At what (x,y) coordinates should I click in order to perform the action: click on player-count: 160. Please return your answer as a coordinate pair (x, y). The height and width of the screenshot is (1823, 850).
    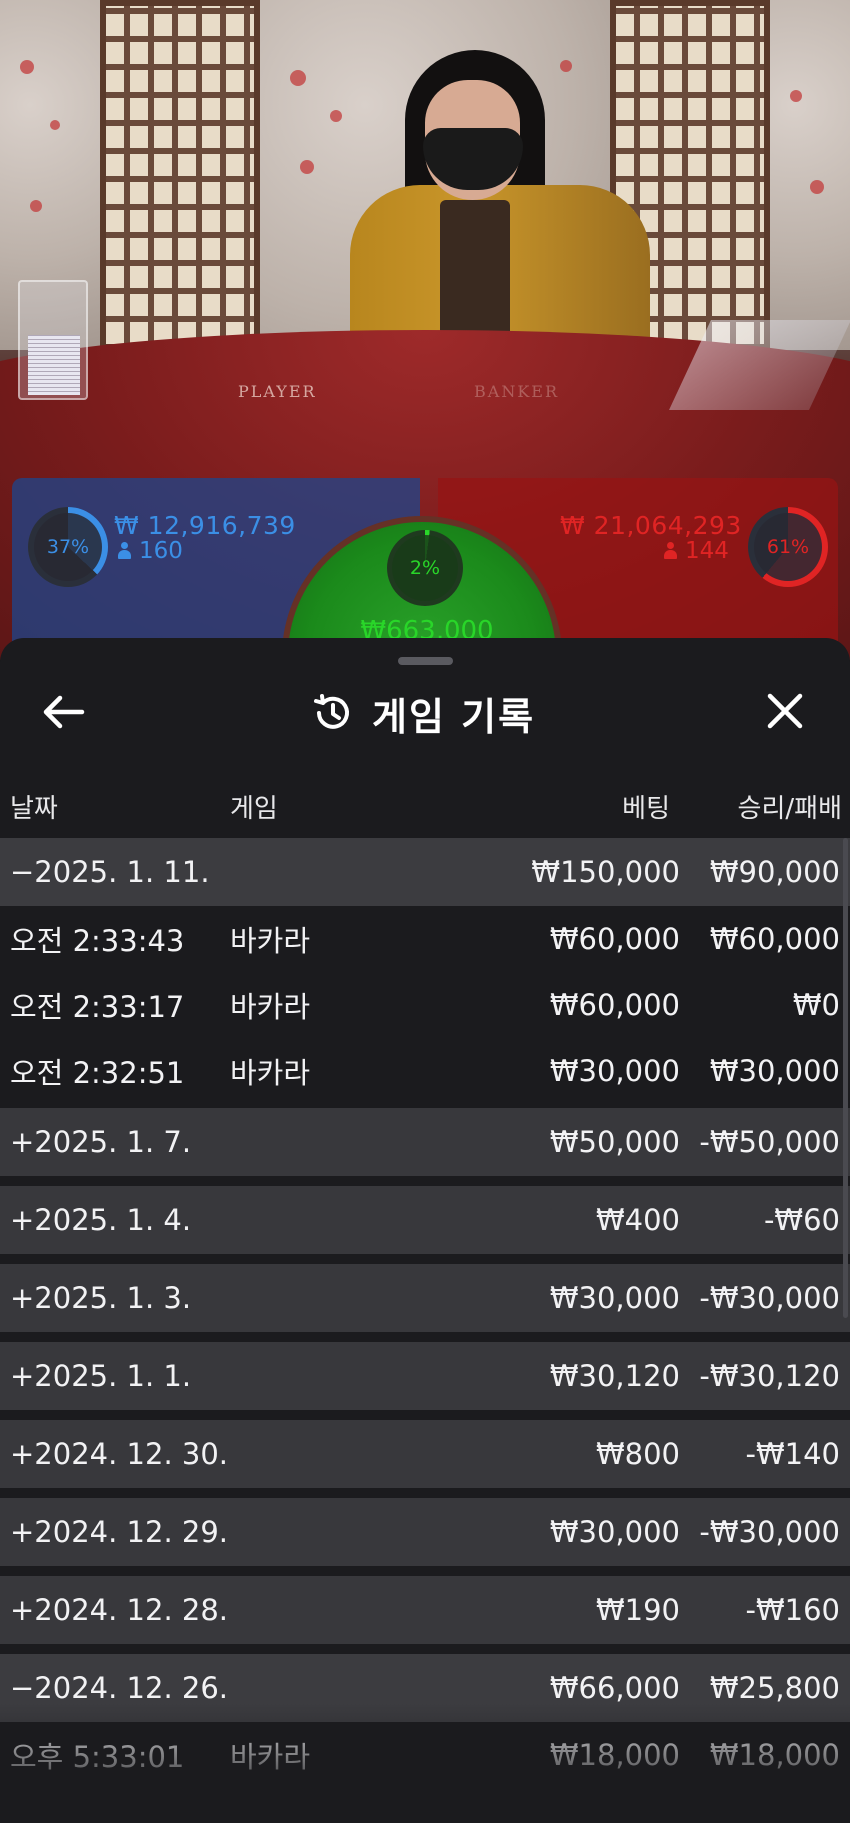
    Looking at the image, I should click on (150, 551).